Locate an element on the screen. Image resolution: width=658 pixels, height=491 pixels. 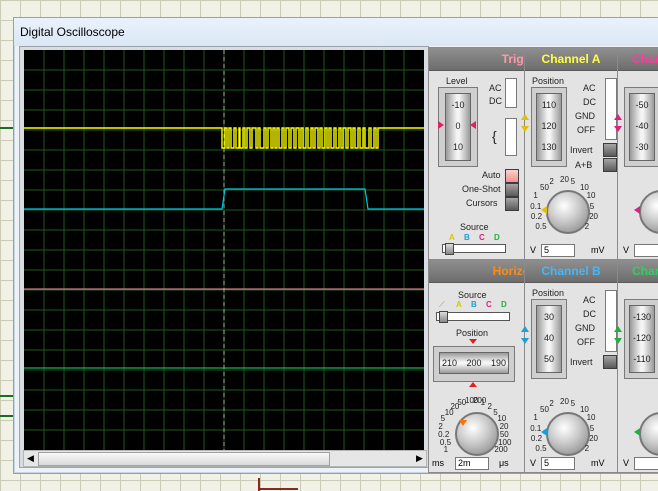
channel-a-title: Channel A is located at coordinates (571, 59).